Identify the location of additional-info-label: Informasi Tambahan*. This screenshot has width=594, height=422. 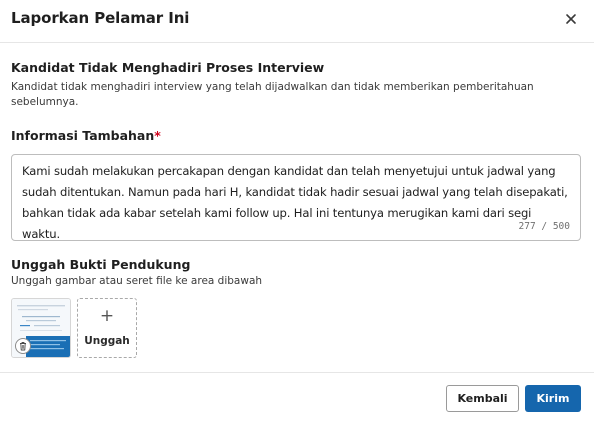
(86, 135).